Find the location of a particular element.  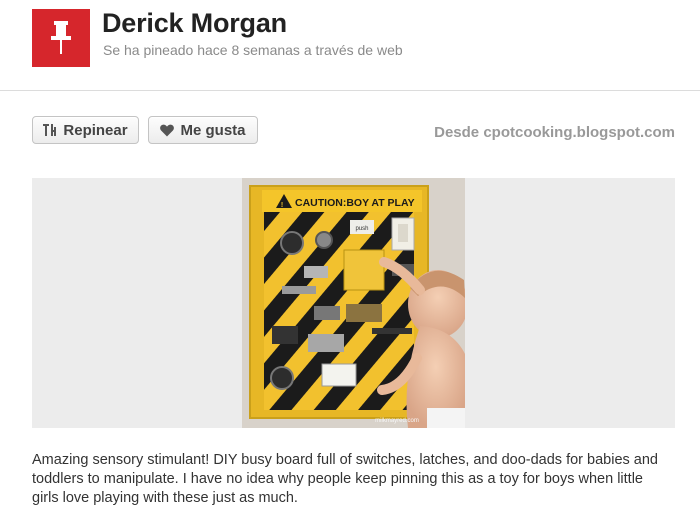

sign-text: CAUTION:BOY AT PLAY is located at coordinates (355, 203).